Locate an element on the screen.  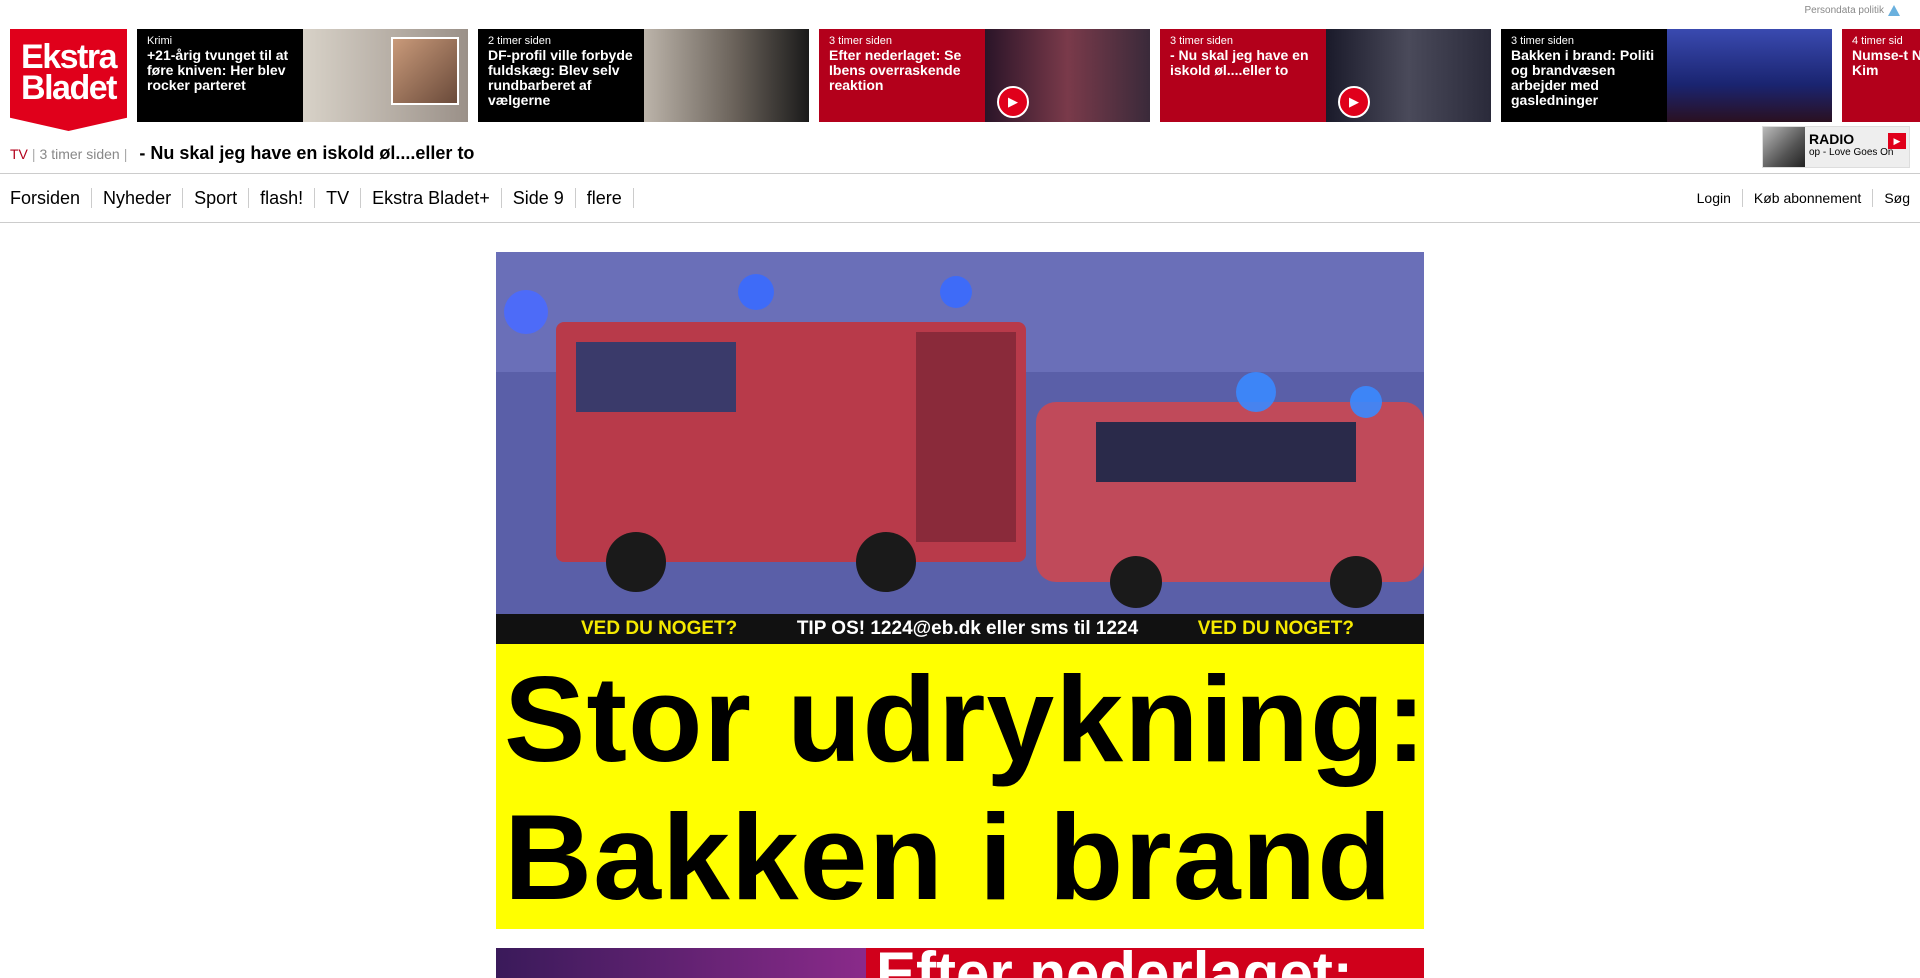
nav-sport: Sport is located at coordinates (216, 198).